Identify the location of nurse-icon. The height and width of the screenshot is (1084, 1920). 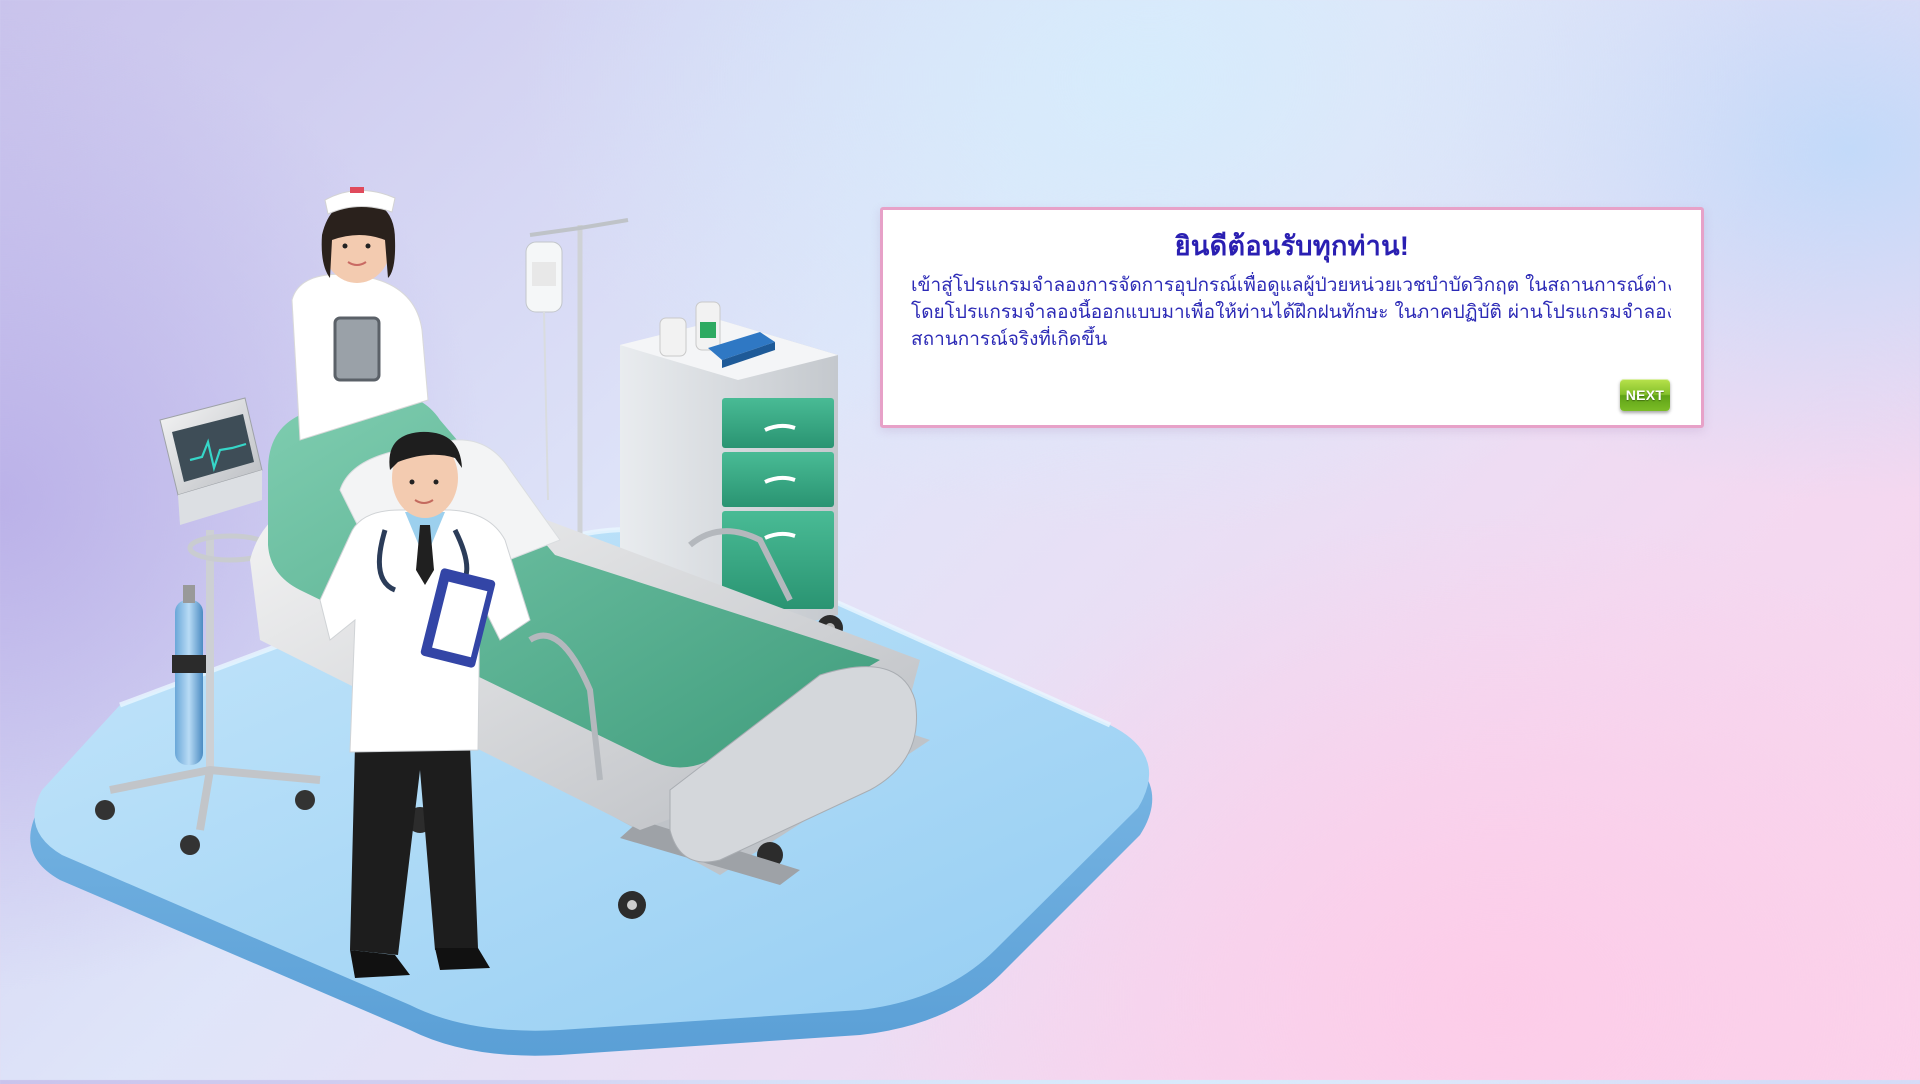
(360, 314).